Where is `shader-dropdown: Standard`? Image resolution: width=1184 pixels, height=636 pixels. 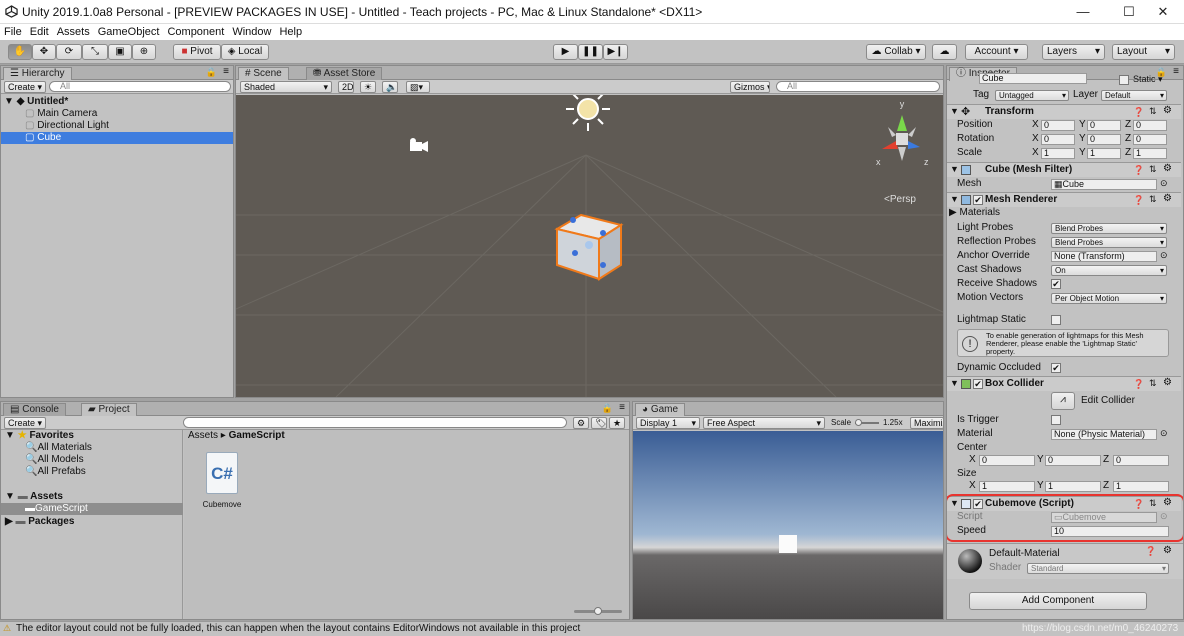 shader-dropdown: Standard is located at coordinates (1098, 568).